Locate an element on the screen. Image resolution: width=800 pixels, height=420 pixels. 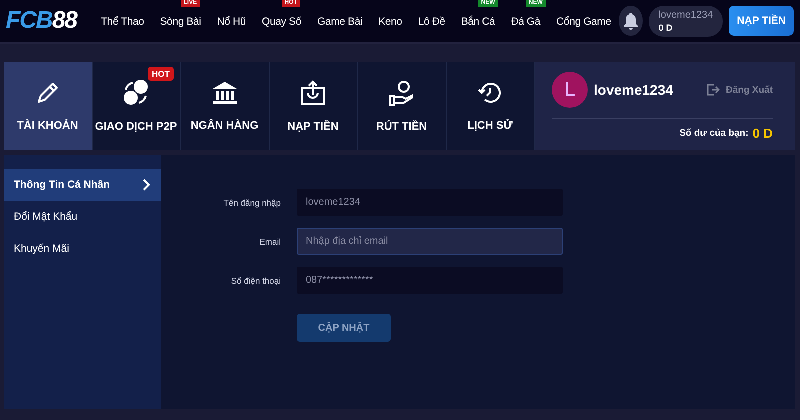
account-username: loveme1234 is located at coordinates (686, 15).